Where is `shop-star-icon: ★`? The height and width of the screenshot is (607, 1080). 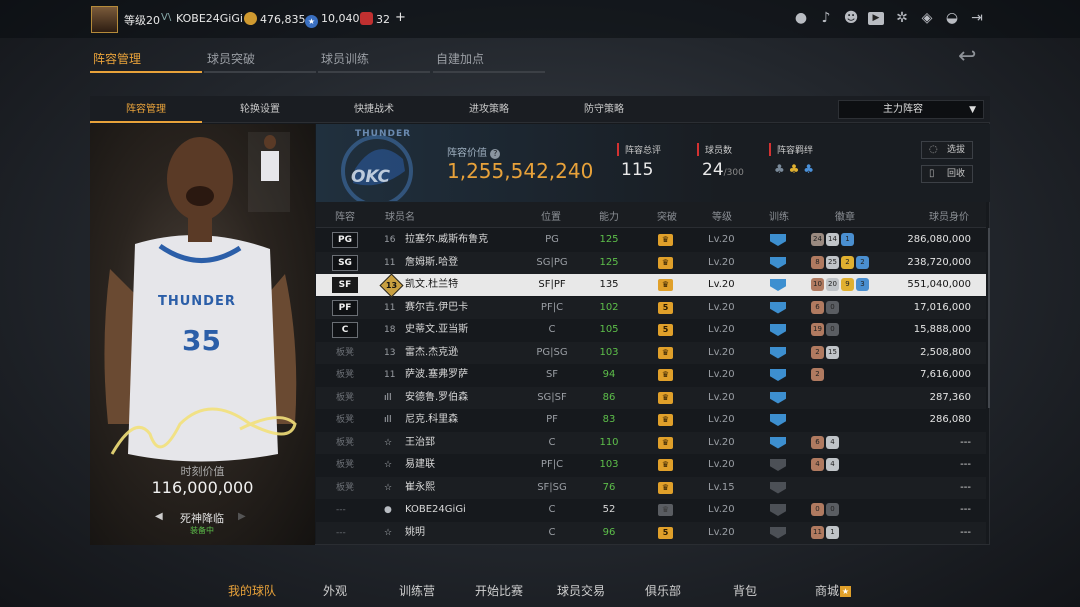
shop-star-icon: ★ is located at coordinates (846, 591).